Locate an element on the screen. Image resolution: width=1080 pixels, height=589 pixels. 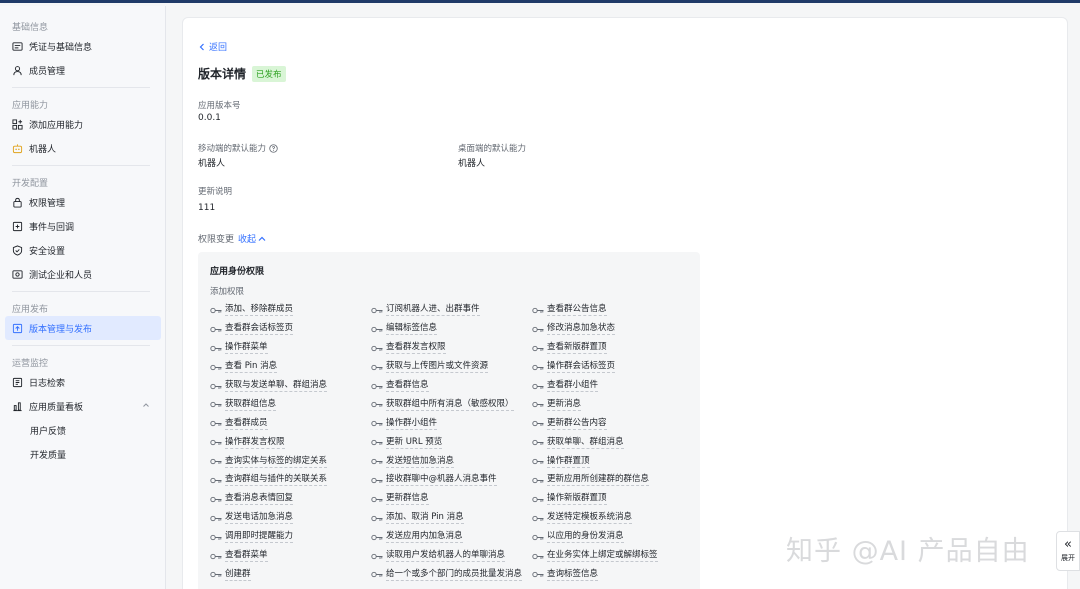
permission-name: 获取单聊、群组消息 is located at coordinates (585, 443).